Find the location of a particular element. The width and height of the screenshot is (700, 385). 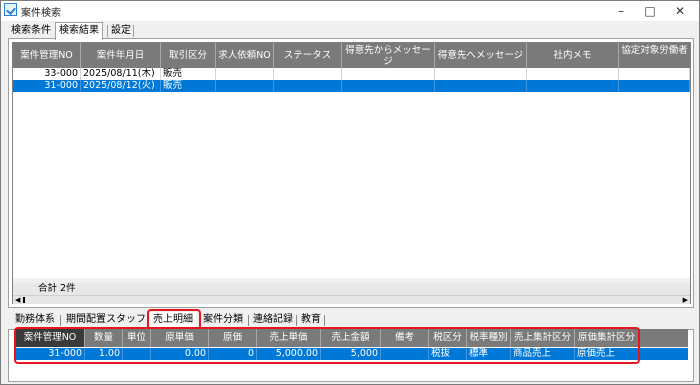

total-row: 合計 2件 is located at coordinates (351, 289).